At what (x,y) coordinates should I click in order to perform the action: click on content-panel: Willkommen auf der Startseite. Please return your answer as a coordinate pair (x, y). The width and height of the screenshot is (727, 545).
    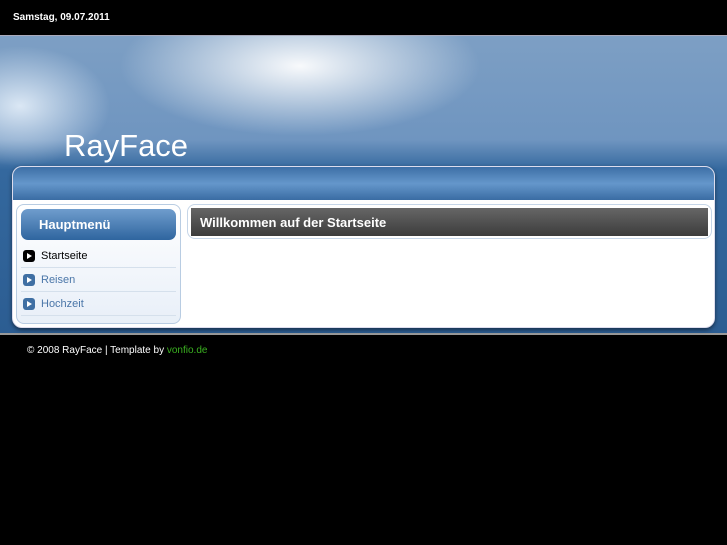
    Looking at the image, I should click on (449, 221).